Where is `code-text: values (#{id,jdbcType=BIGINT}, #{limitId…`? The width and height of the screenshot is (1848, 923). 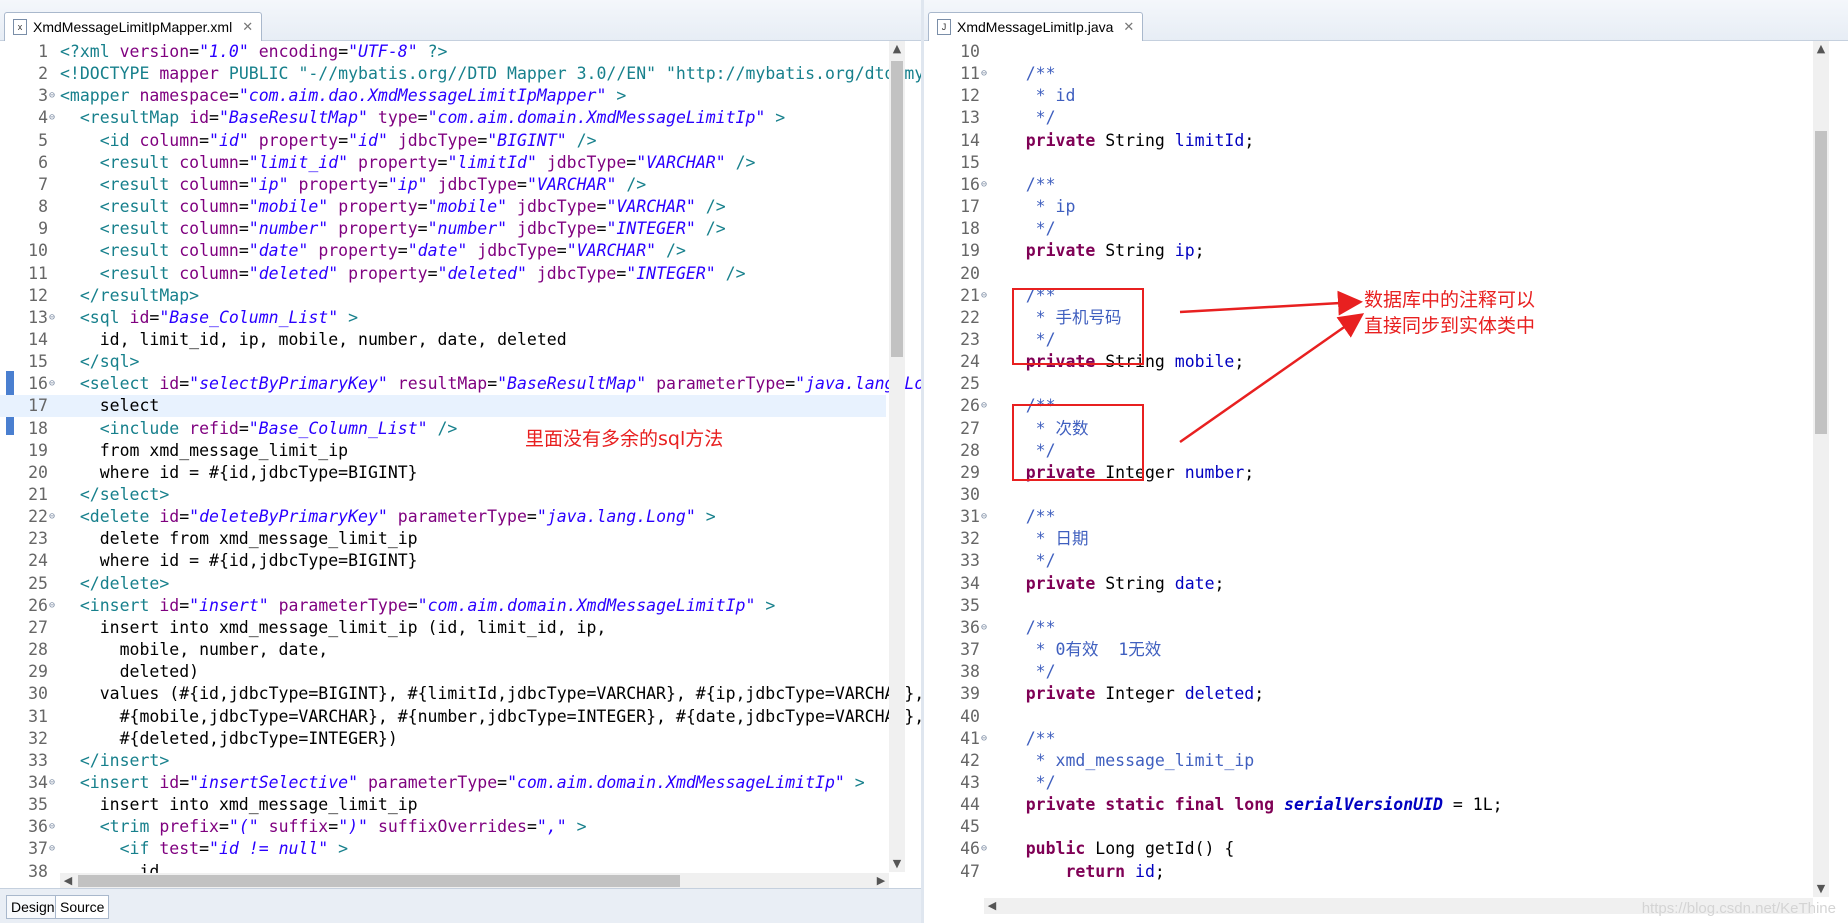 code-text: values (#{id,jdbcType=BIGINT}, #{limitId… is located at coordinates (490, 694).